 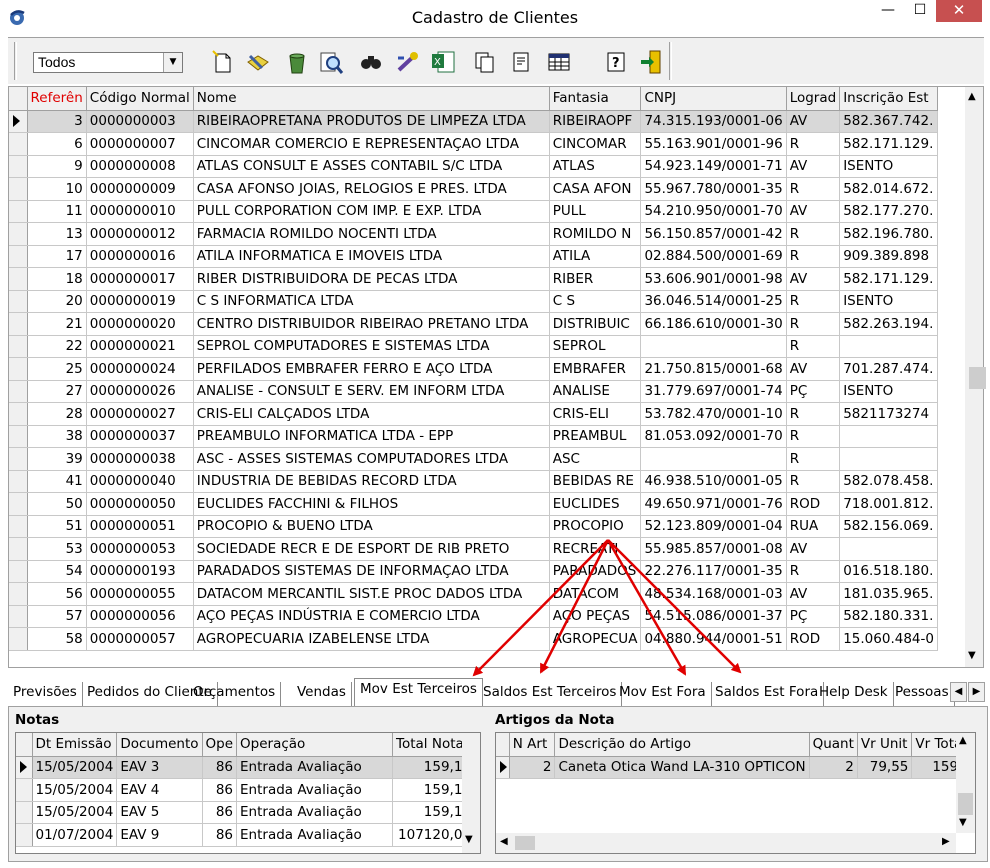 I want to click on vertical-scrollbar: ▼, so click(x=471, y=793).